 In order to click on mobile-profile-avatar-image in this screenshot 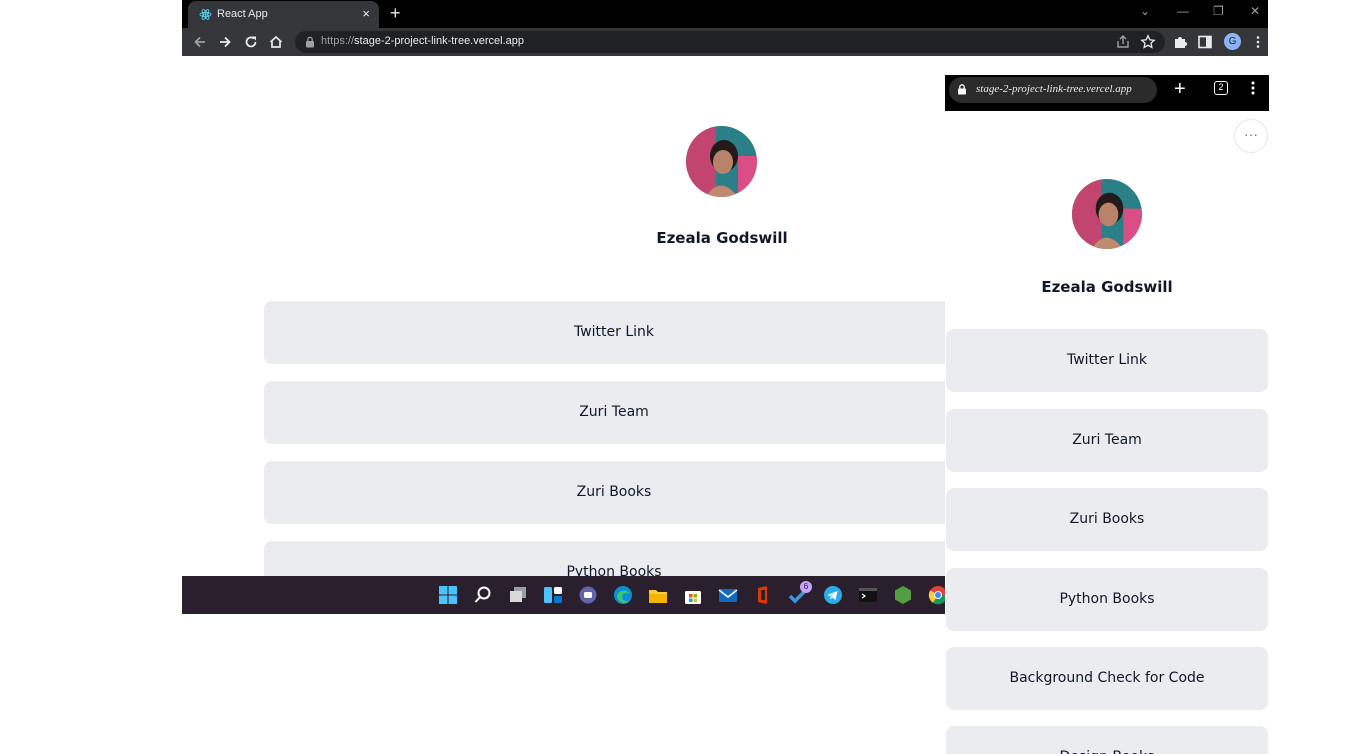, I will do `click(1107, 214)`.